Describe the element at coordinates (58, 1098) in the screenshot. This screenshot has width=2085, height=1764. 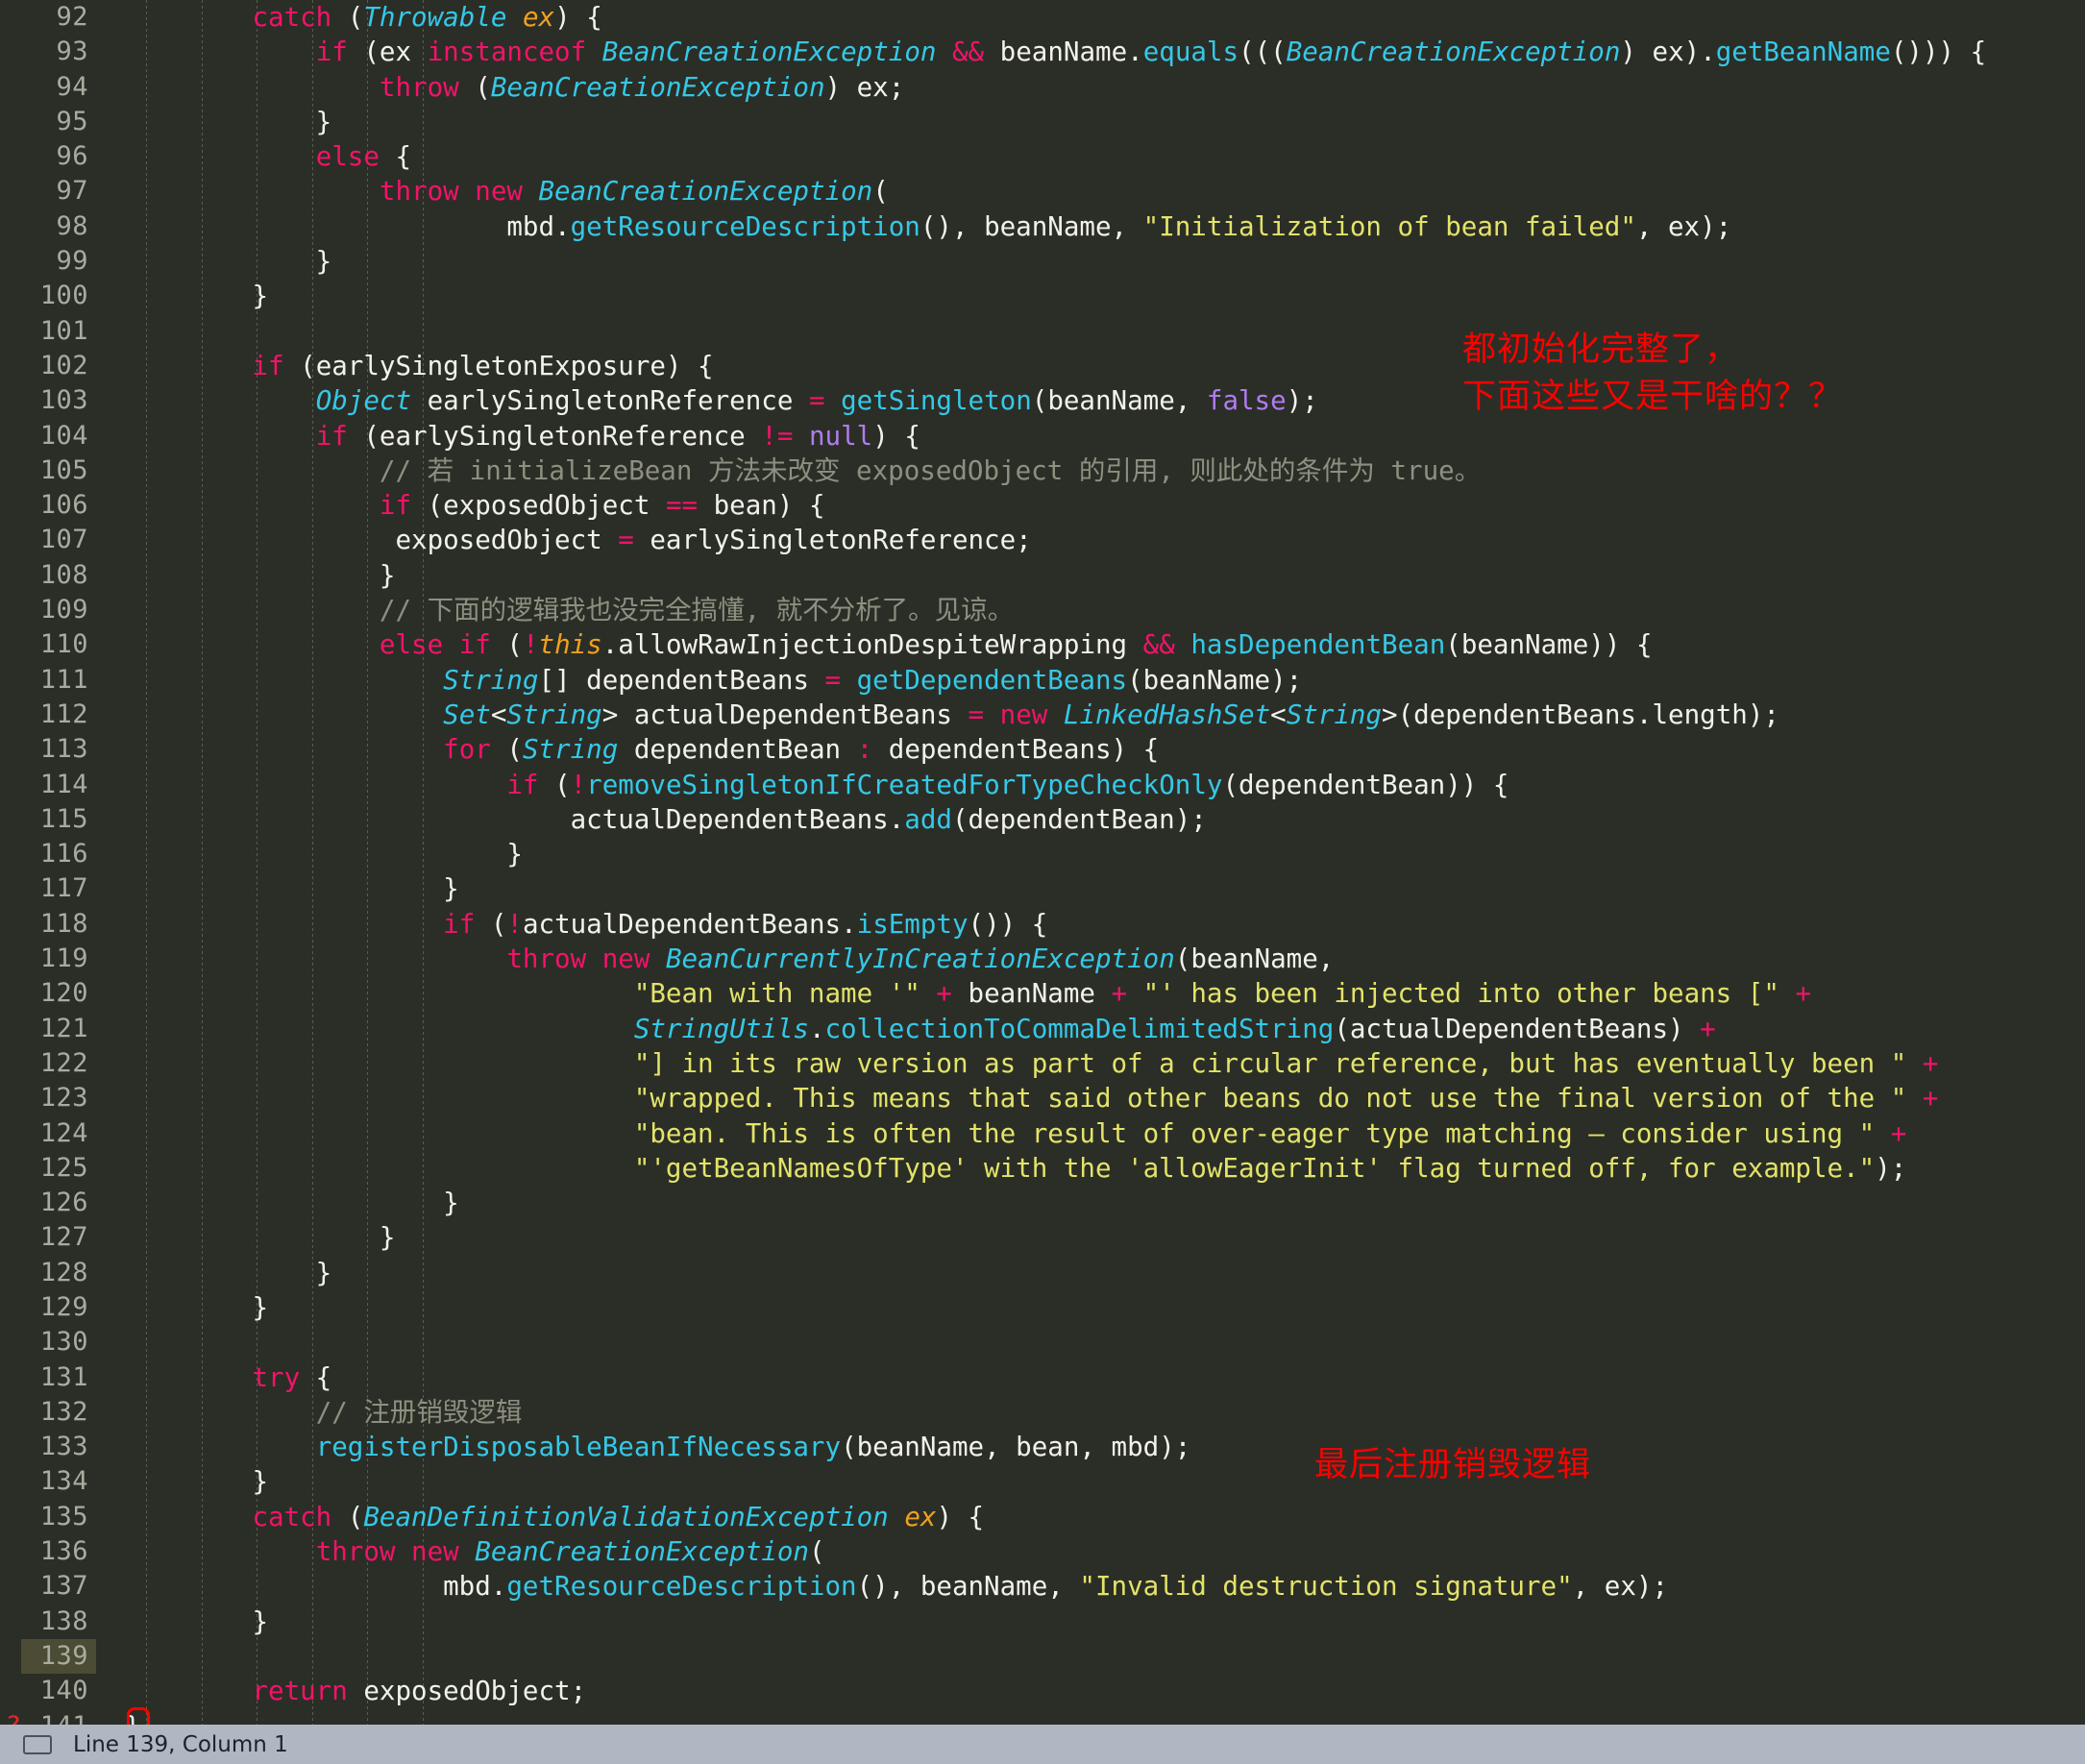
I see `line-number: 123` at that location.